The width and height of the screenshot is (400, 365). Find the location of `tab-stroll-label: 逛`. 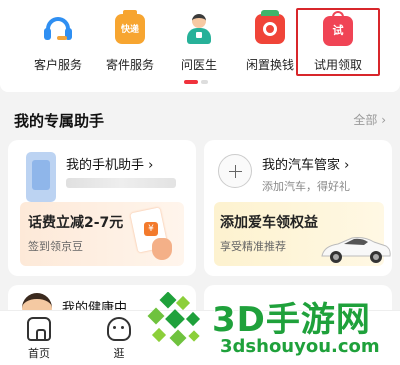

tab-stroll-label: 逛 is located at coordinates (119, 353).